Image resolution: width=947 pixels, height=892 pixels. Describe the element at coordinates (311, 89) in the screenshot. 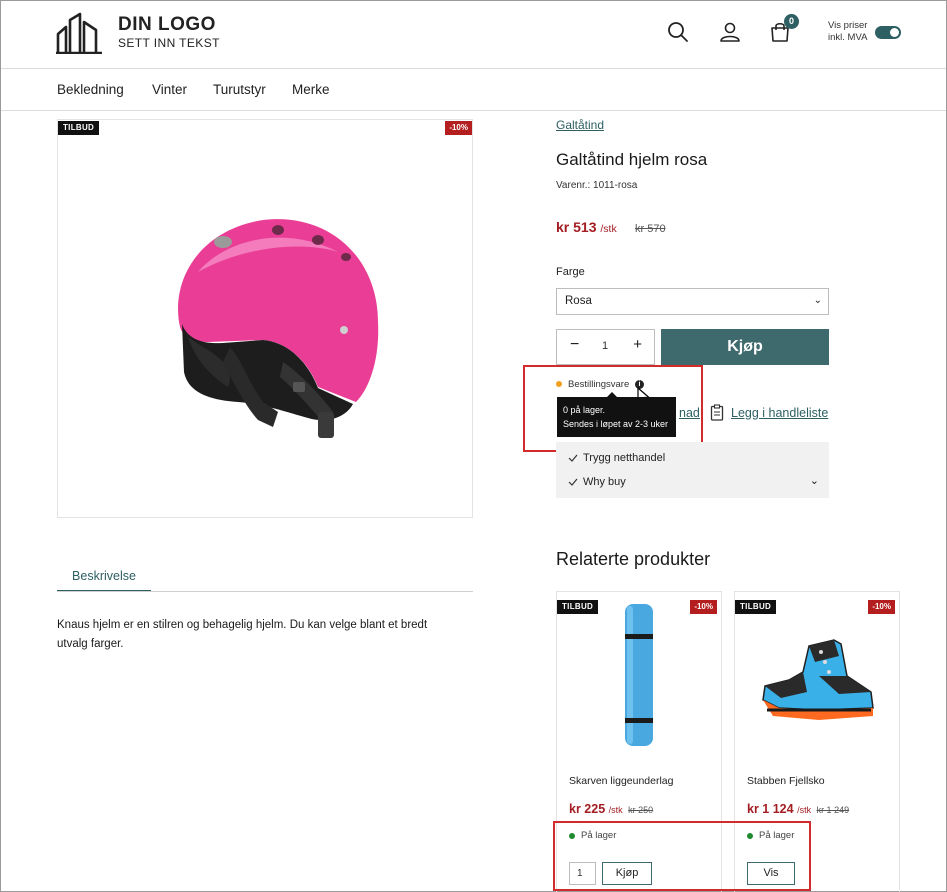

I see `nav-item-merke: Merke` at that location.